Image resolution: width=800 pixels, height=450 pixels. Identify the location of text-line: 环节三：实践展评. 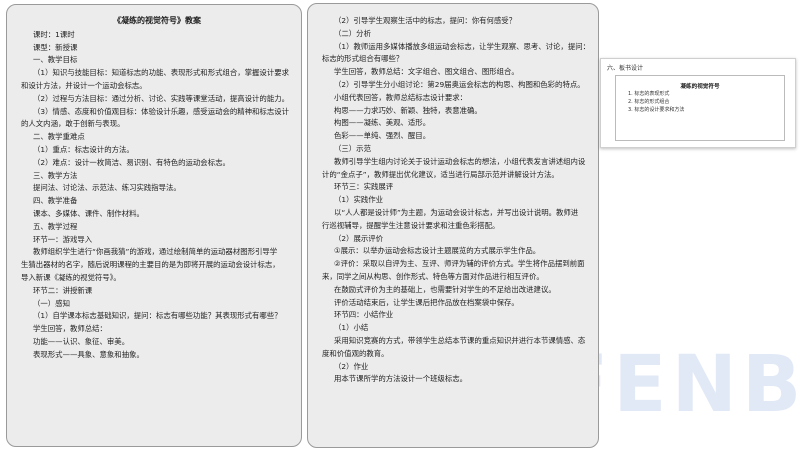
(364, 187).